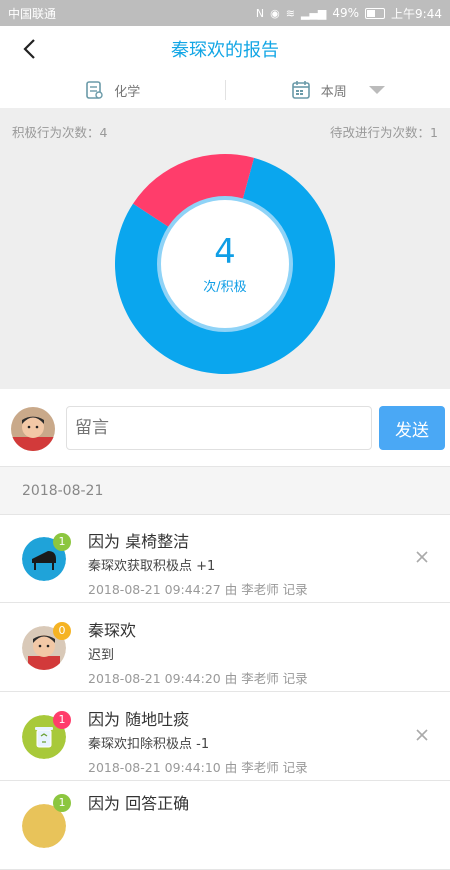  What do you see at coordinates (112, 90) in the screenshot?
I see `subject-filter: 化学` at bounding box center [112, 90].